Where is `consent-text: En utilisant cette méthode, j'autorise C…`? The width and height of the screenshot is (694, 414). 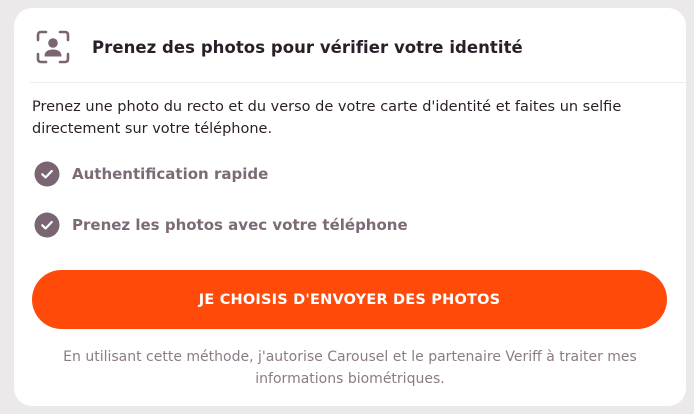
consent-text: En utilisant cette méthode, j'autorise C… is located at coordinates (350, 368).